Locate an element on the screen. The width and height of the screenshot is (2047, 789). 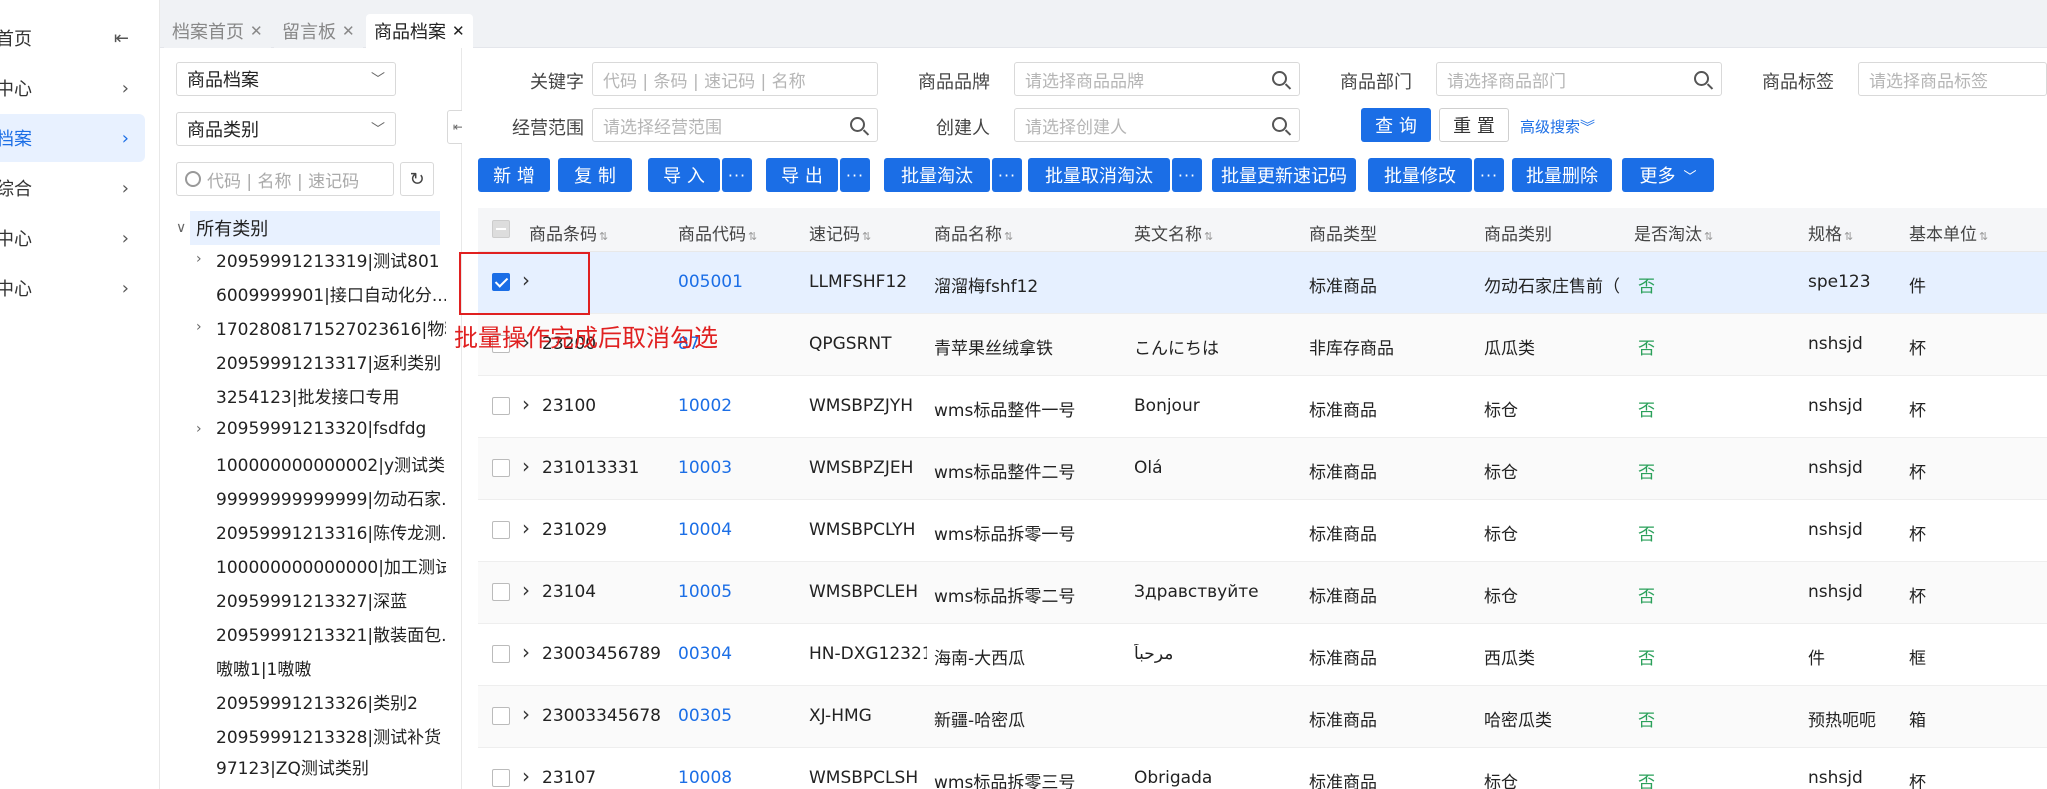
export-button: 导 出 is located at coordinates (802, 175).